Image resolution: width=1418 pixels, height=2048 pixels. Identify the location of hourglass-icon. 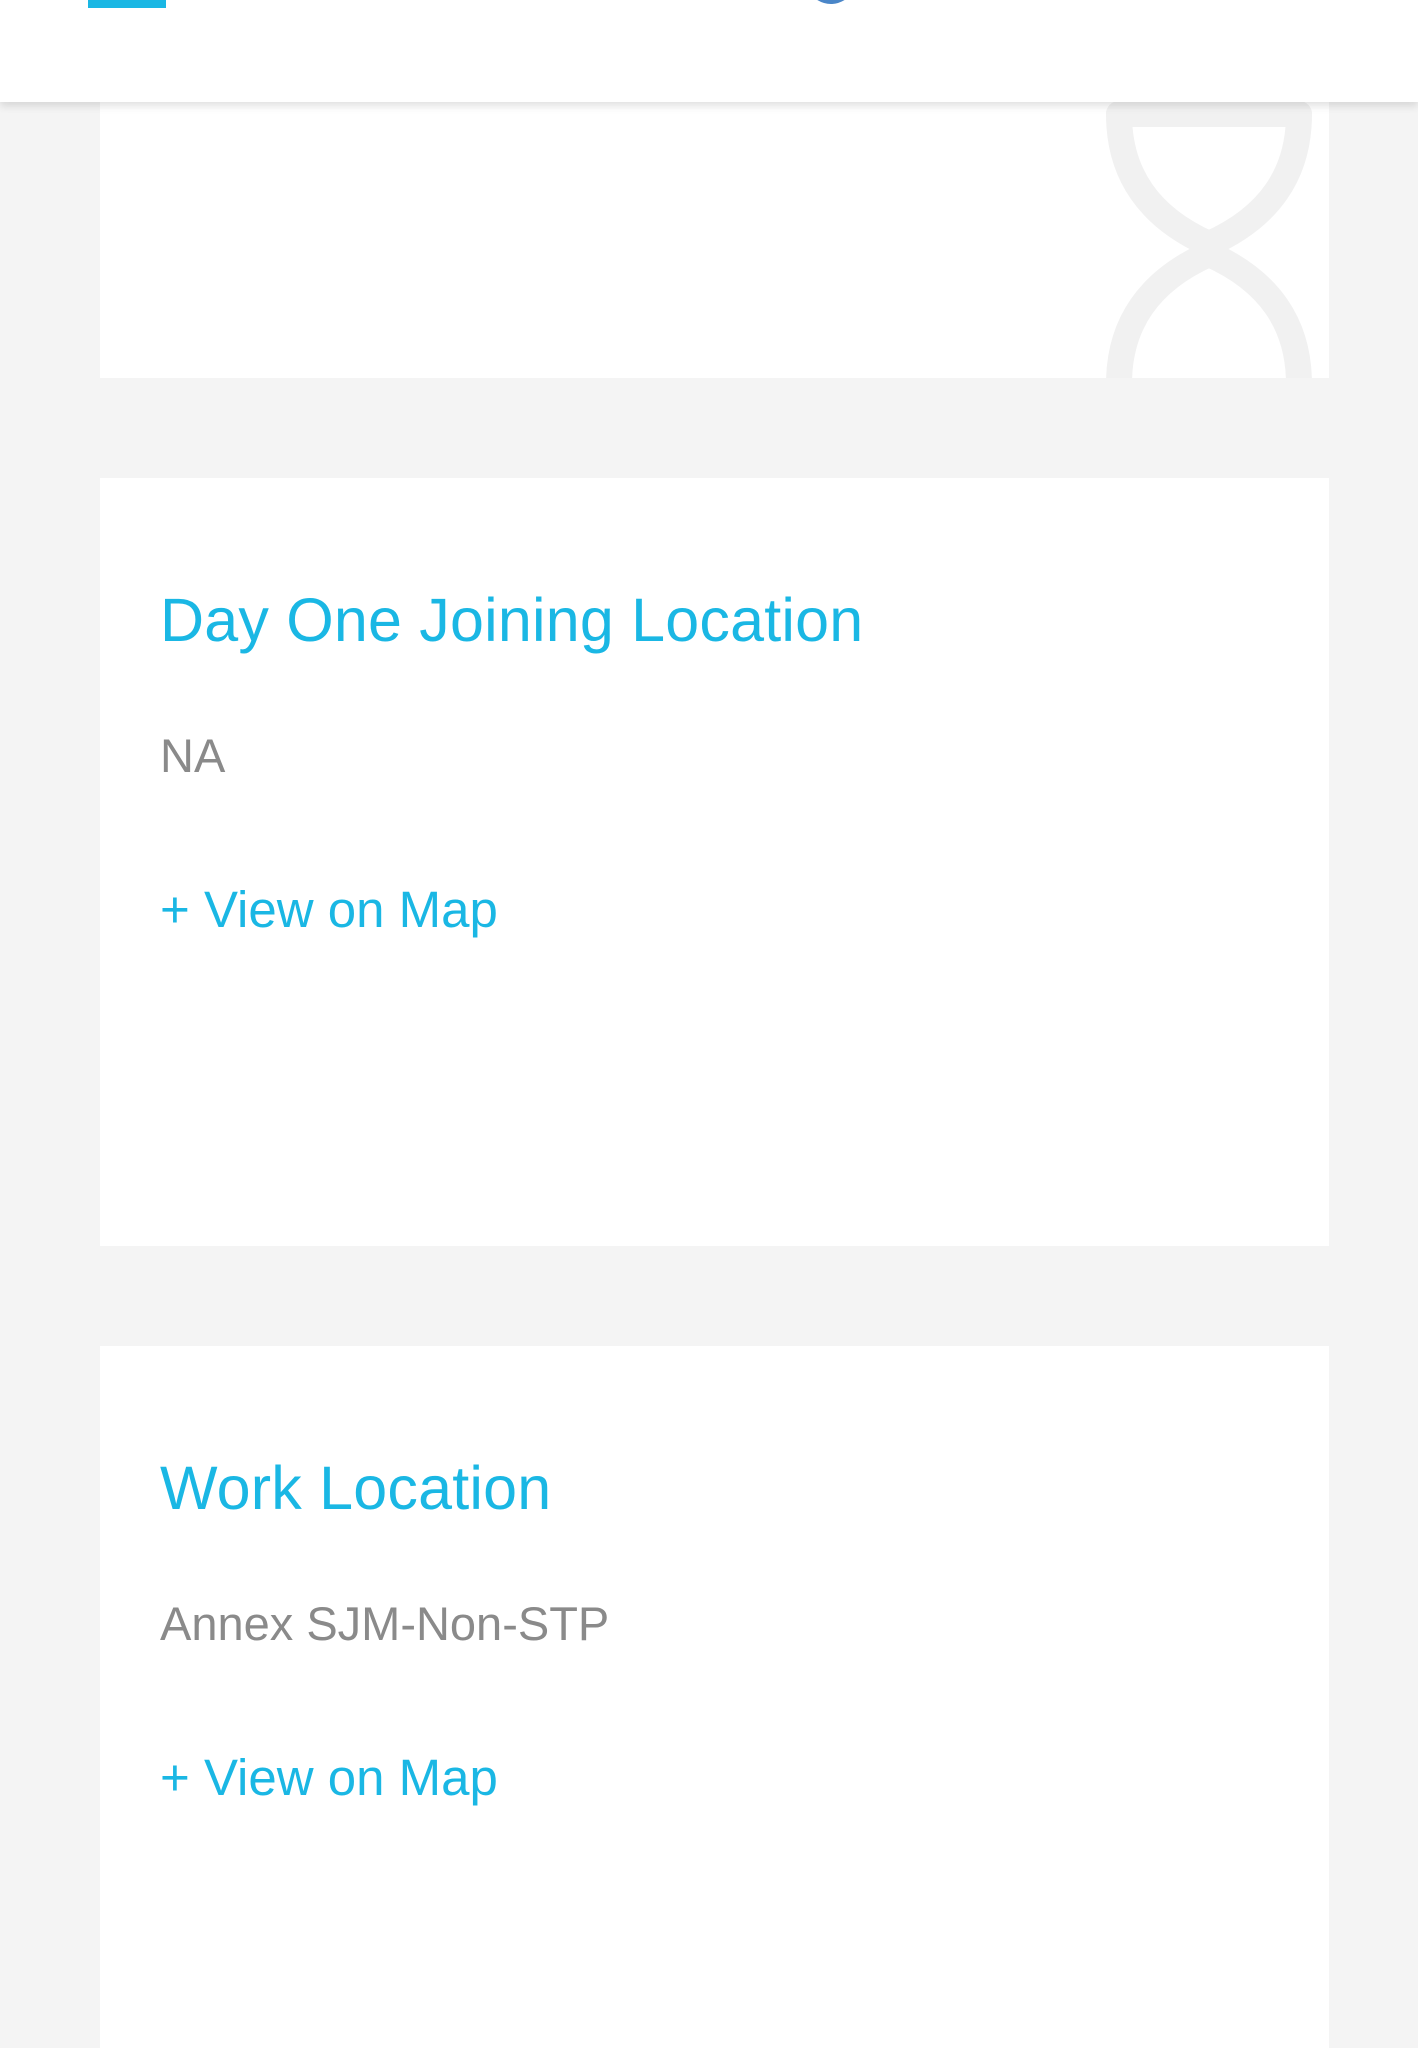
(1209, 240).